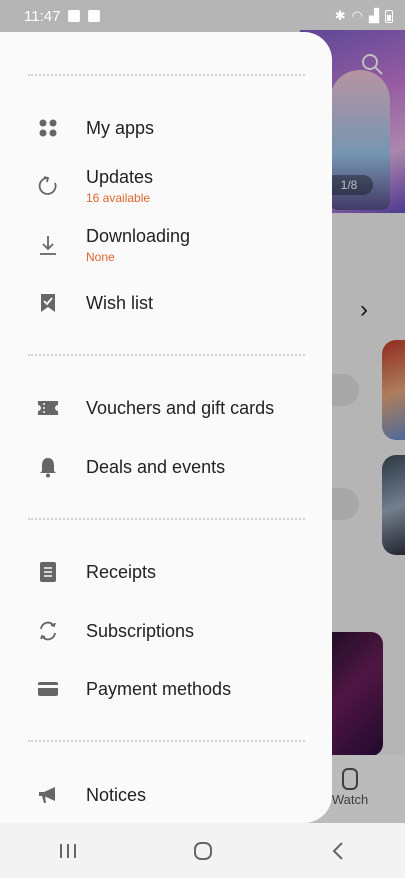 The image size is (405, 878). I want to click on notification-icon, so click(74, 16).